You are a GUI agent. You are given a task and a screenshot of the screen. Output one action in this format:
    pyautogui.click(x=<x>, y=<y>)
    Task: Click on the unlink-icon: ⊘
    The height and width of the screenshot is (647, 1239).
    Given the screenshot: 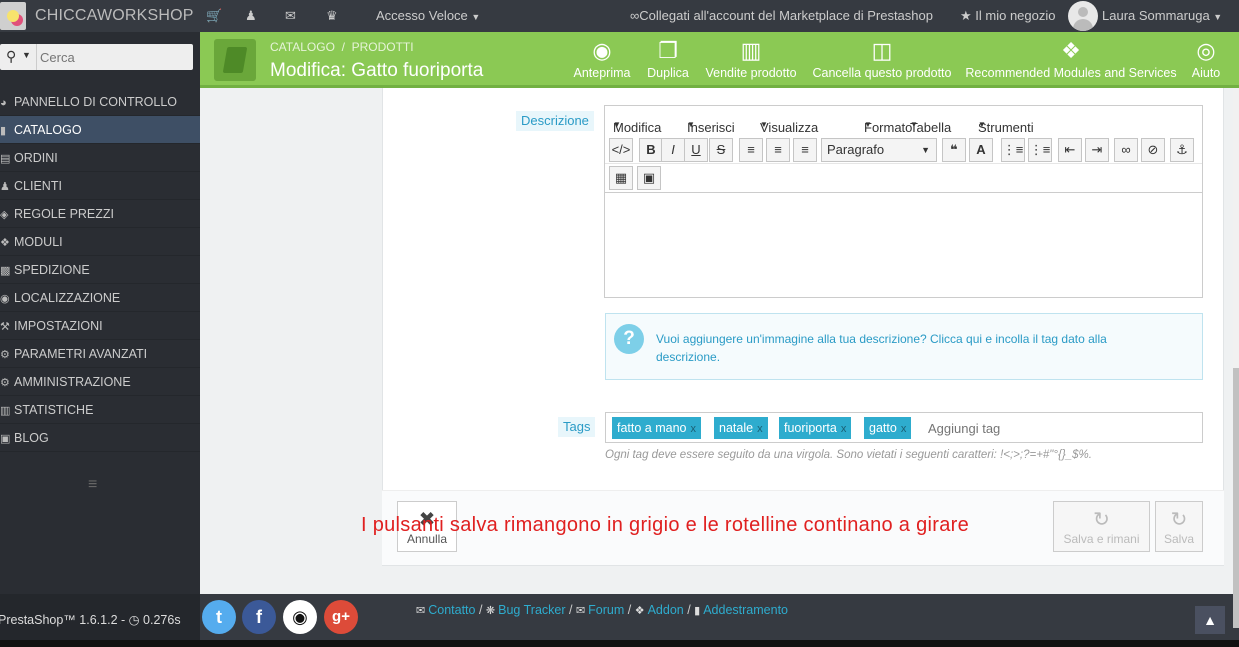 What is the action you would take?
    pyautogui.click(x=1153, y=150)
    